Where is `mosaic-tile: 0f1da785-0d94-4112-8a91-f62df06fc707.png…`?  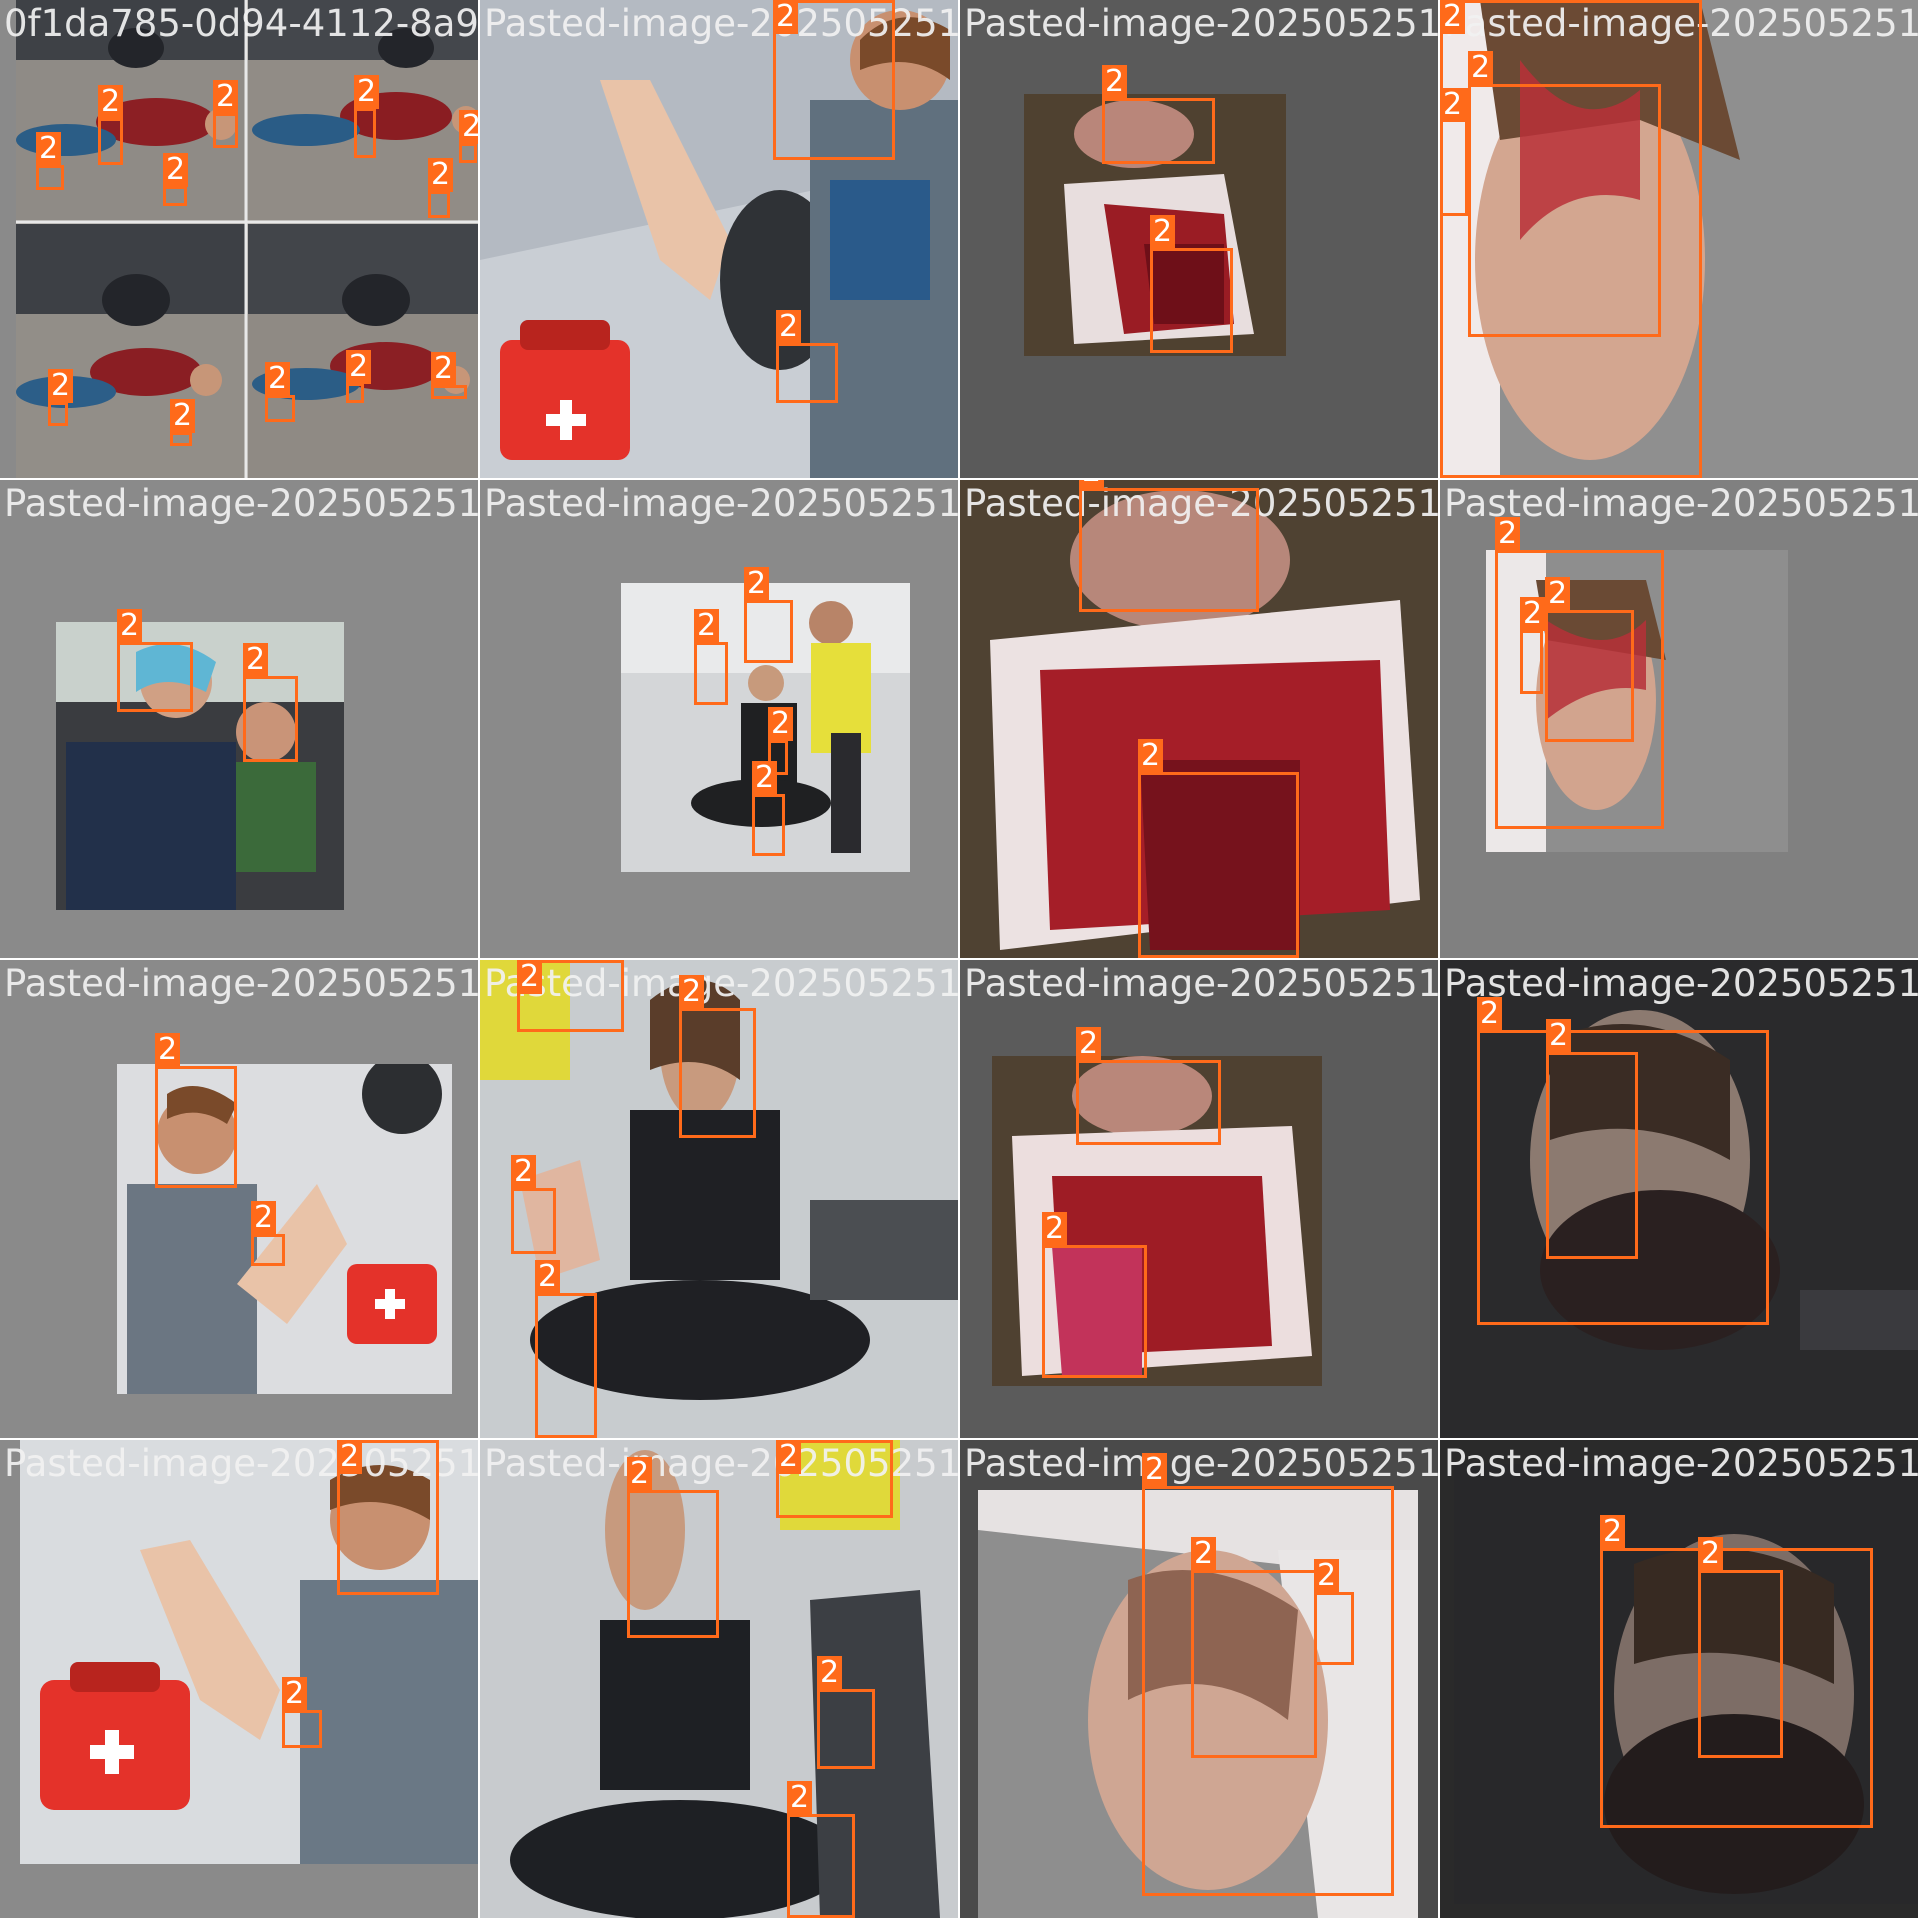
mosaic-tile: 0f1da785-0d94-4112-8a91-f62df06fc707.png… is located at coordinates (239, 239).